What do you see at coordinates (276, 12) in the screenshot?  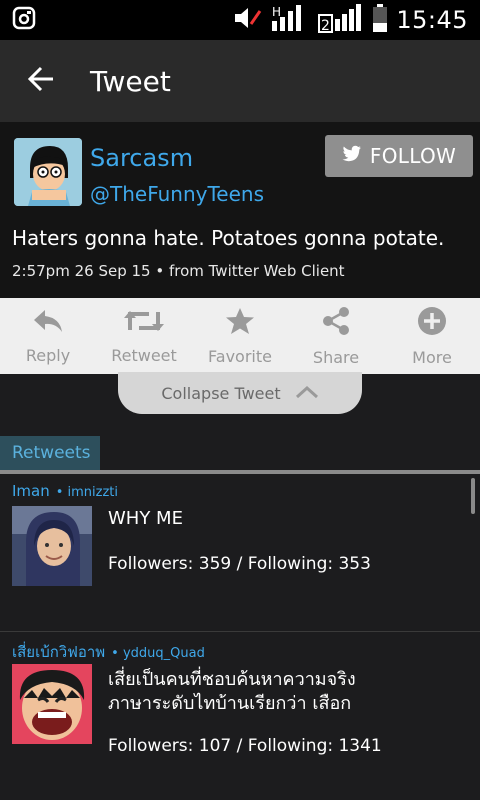 I see `svg-text: H` at bounding box center [276, 12].